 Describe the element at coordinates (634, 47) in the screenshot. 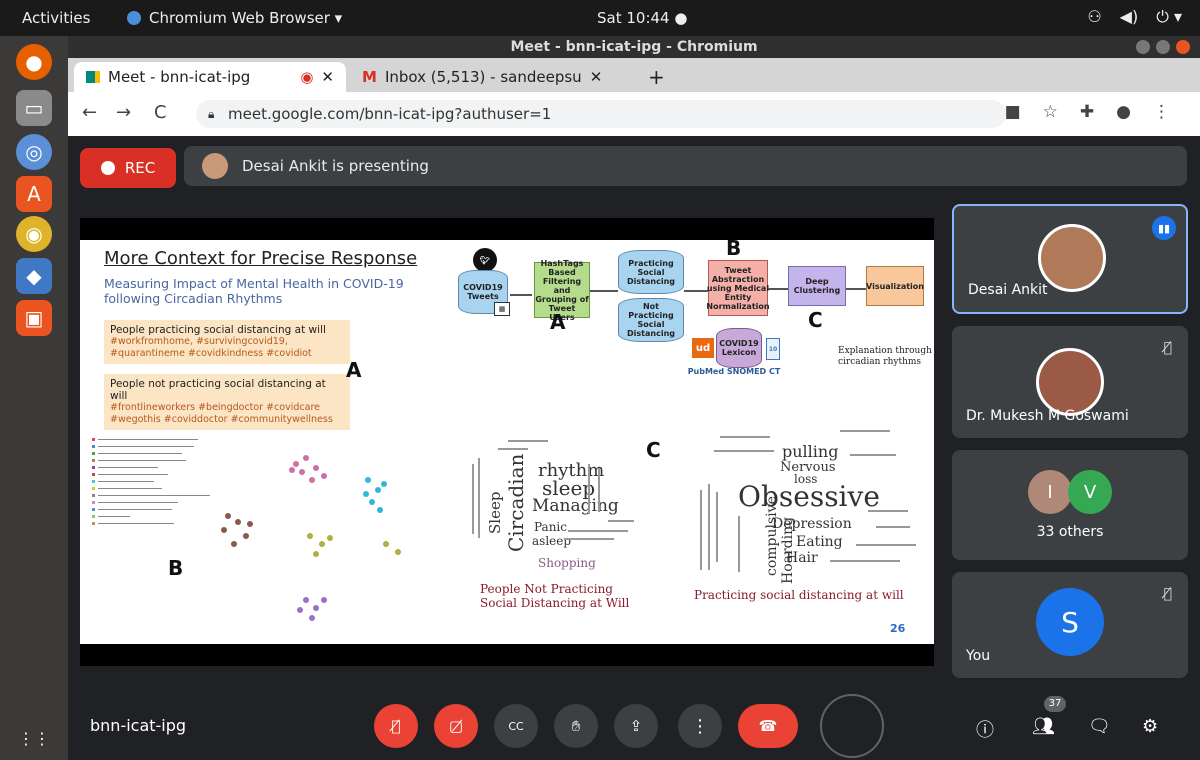

I see `window-title: Meet - bnn-icat-ipg - Chromium` at that location.